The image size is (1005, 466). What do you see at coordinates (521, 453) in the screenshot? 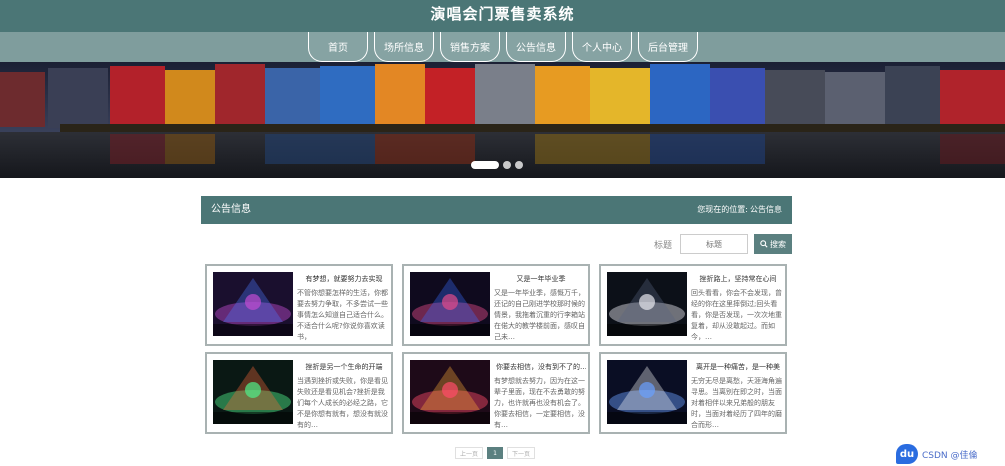
I see `next-page-button: 下一页` at bounding box center [521, 453].